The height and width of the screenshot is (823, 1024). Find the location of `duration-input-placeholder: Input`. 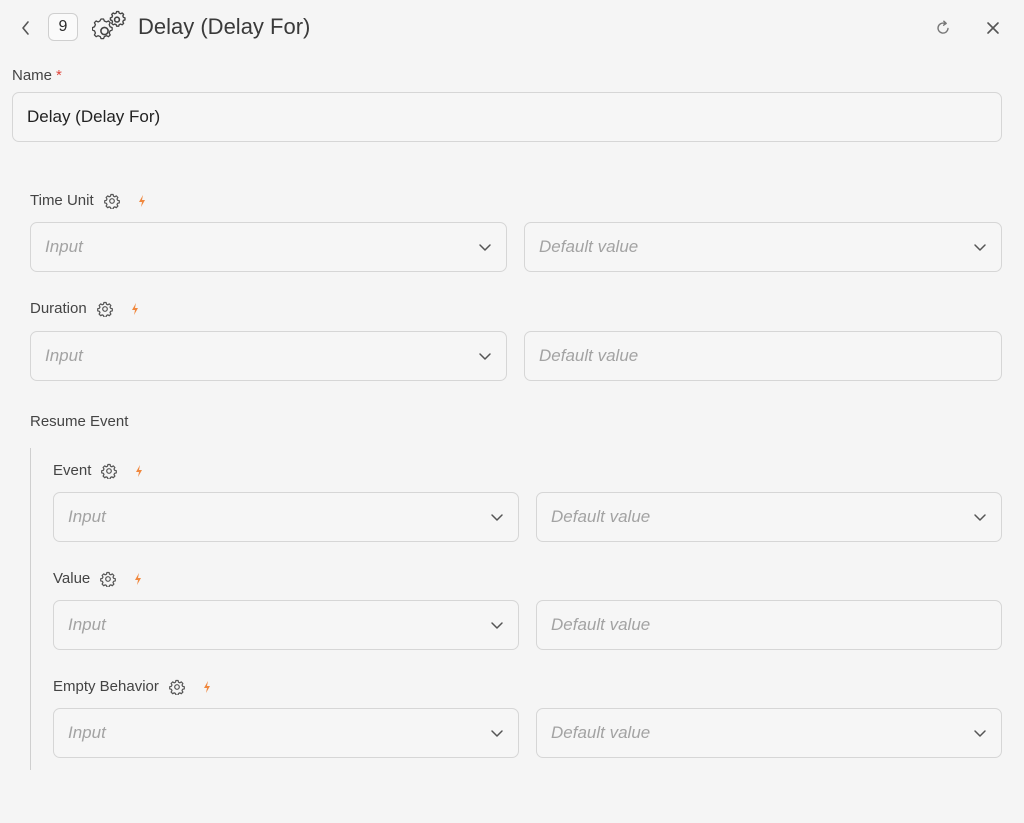

duration-input-placeholder: Input is located at coordinates (64, 355).